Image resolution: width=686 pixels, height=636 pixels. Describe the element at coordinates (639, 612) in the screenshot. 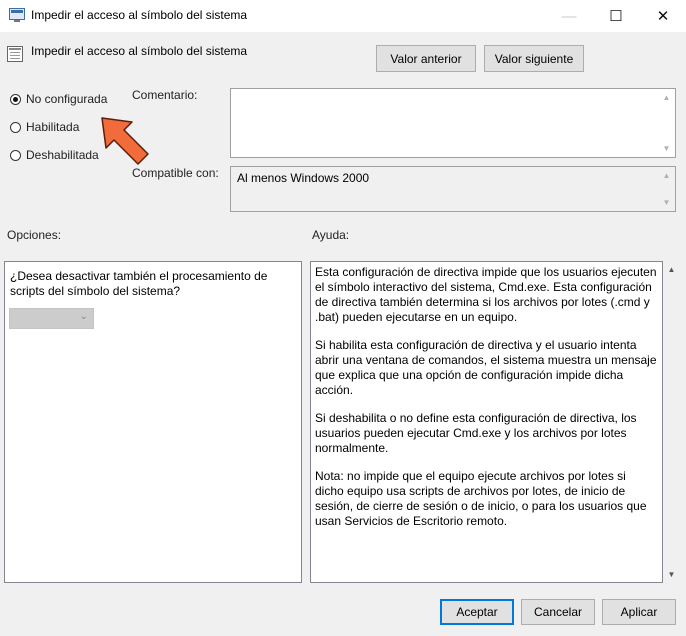

I see `apply-button: Aplicar` at that location.